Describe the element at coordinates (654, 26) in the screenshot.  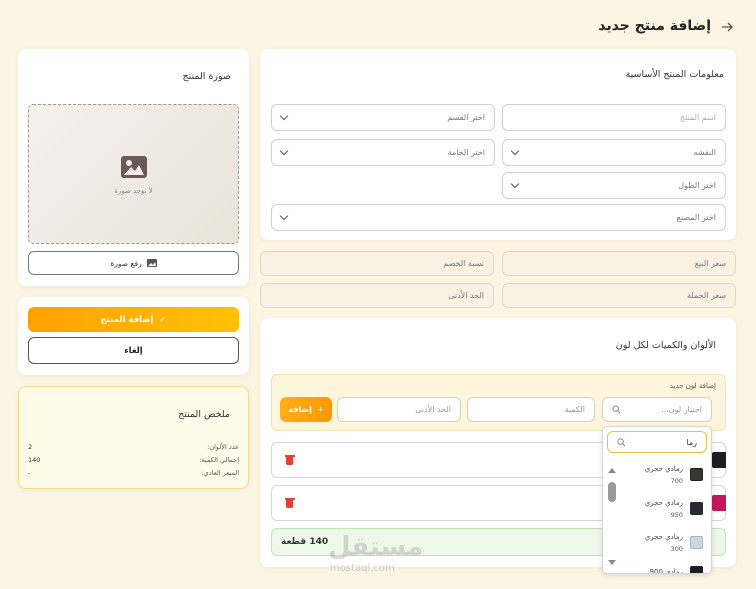
I see `page-title: إضافة منتج جديد` at that location.